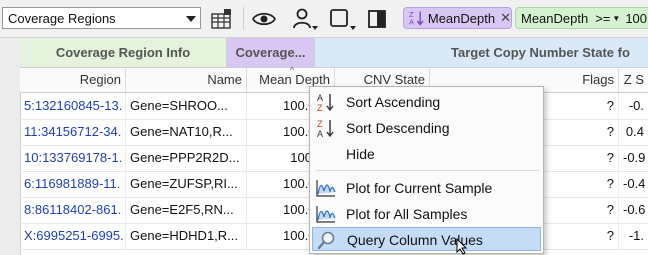  I want to click on sort-indicator-icon: ^, so click(292, 70).